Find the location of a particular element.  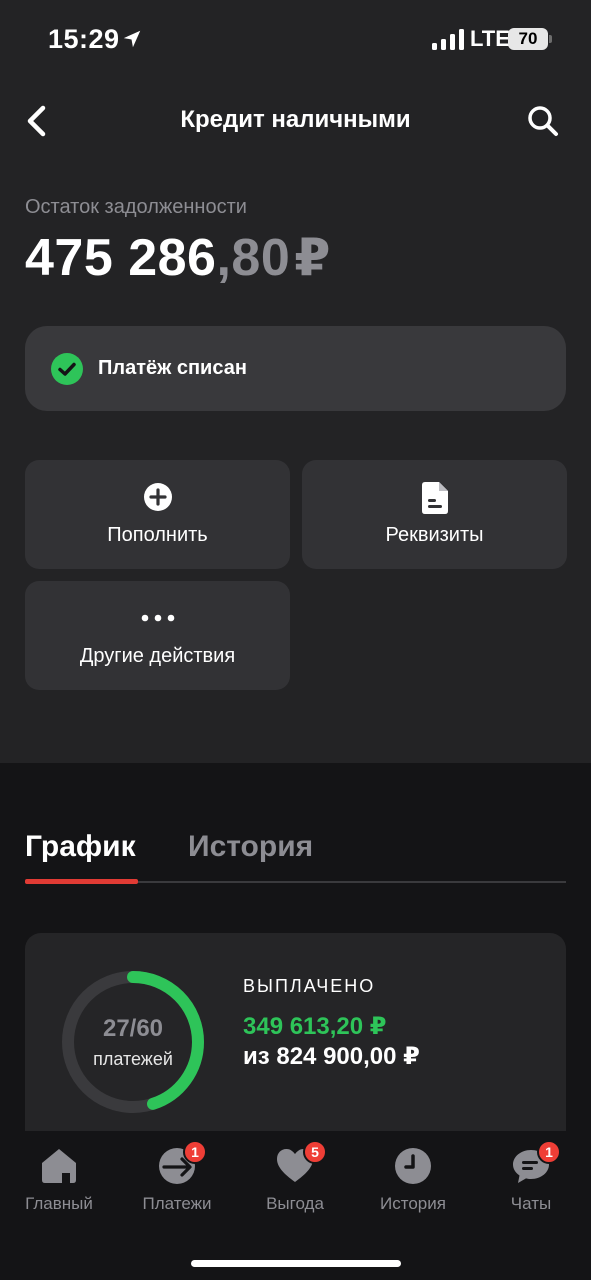

check-circle-icon is located at coordinates (67, 369).